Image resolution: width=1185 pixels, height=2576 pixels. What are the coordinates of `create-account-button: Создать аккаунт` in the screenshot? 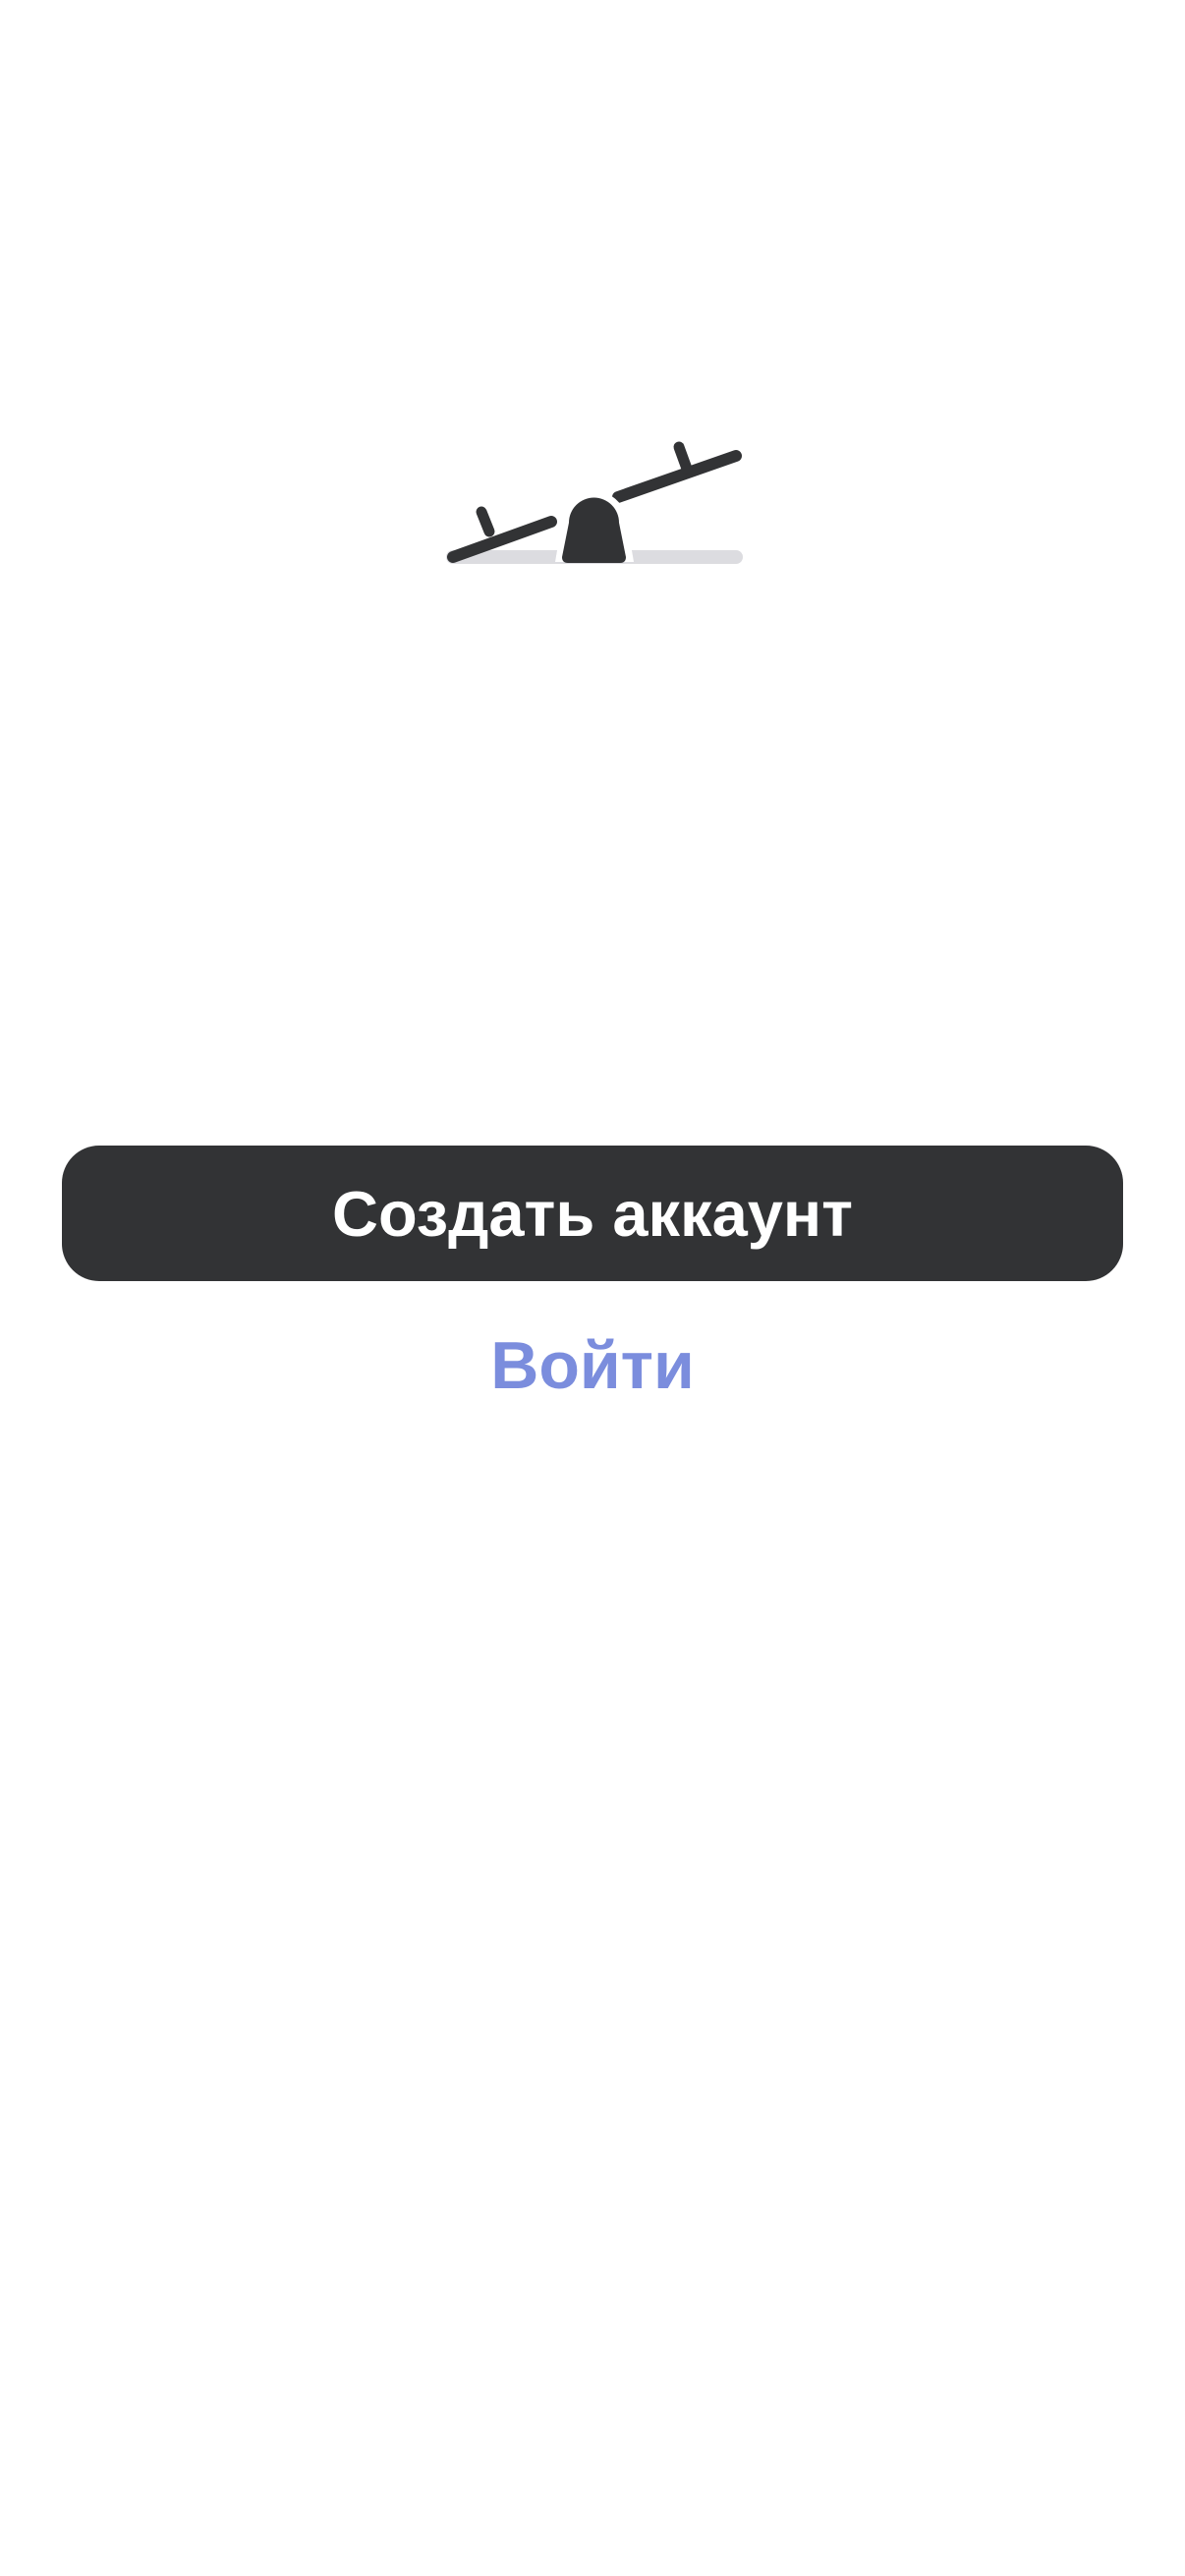 It's located at (592, 1213).